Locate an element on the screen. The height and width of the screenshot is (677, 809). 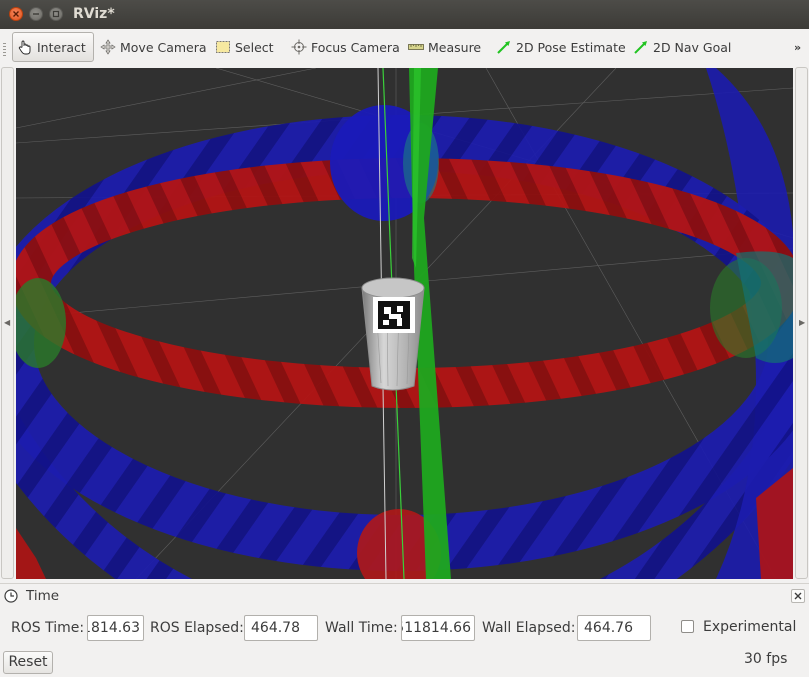
chevron-left-icon: ◀ is located at coordinates (7, 322).